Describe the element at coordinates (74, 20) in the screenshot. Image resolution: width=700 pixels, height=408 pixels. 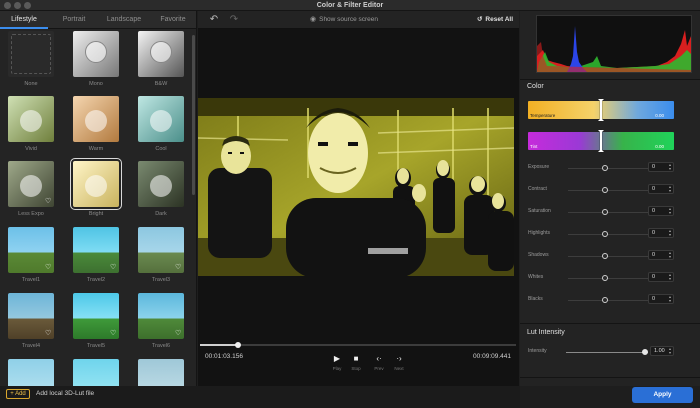
I see `tab-portrait: Portrait` at that location.